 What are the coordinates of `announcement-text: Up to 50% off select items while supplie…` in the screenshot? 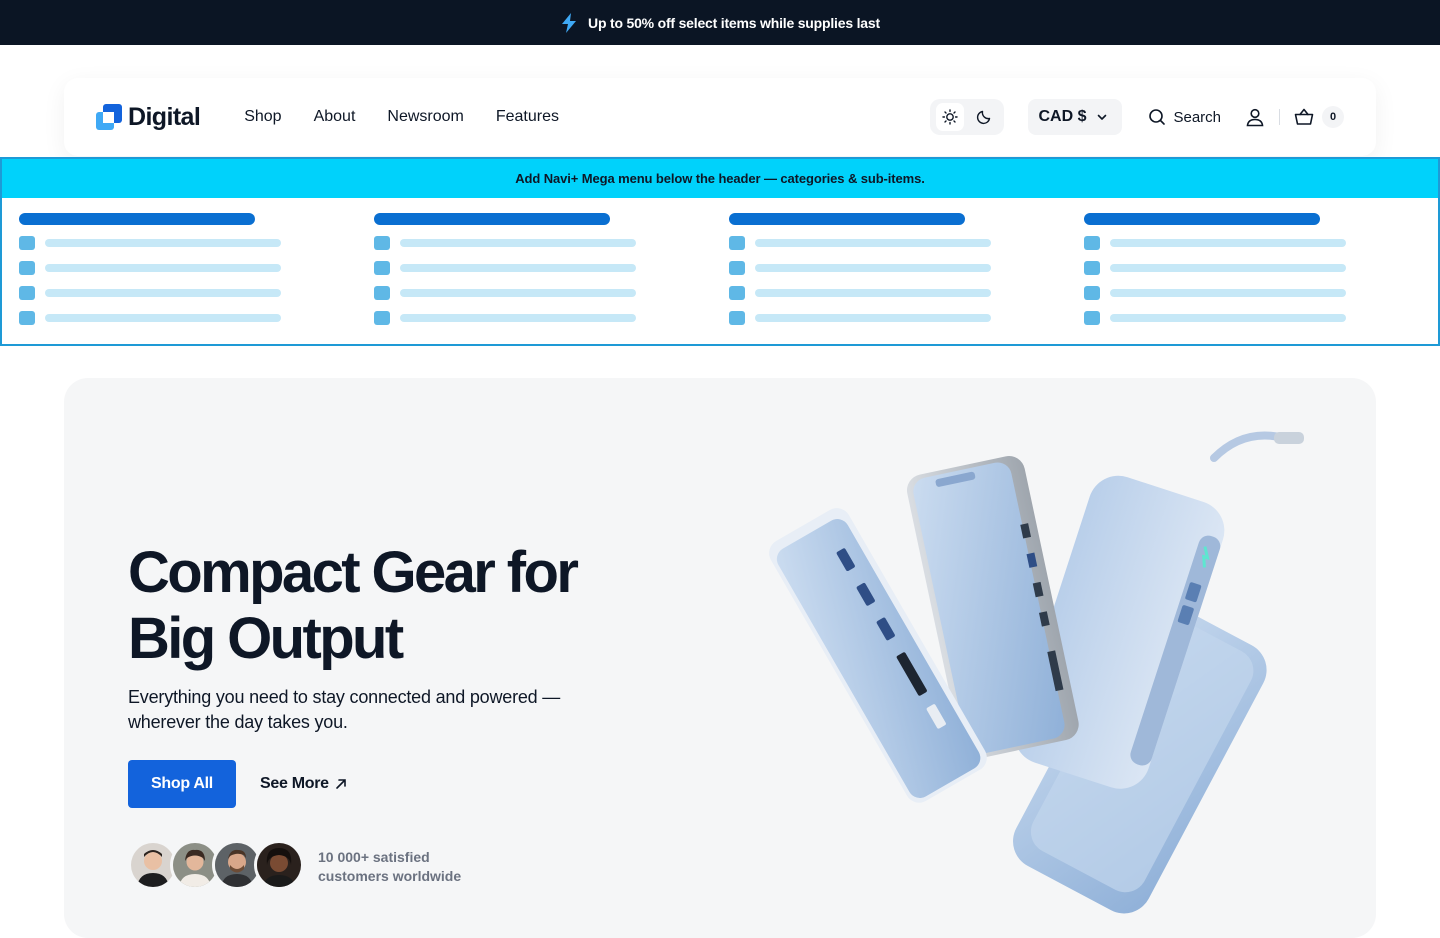 It's located at (734, 22).